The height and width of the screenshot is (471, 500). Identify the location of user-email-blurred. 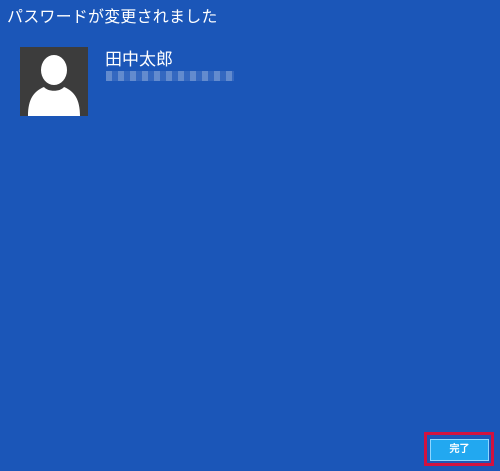
(170, 76).